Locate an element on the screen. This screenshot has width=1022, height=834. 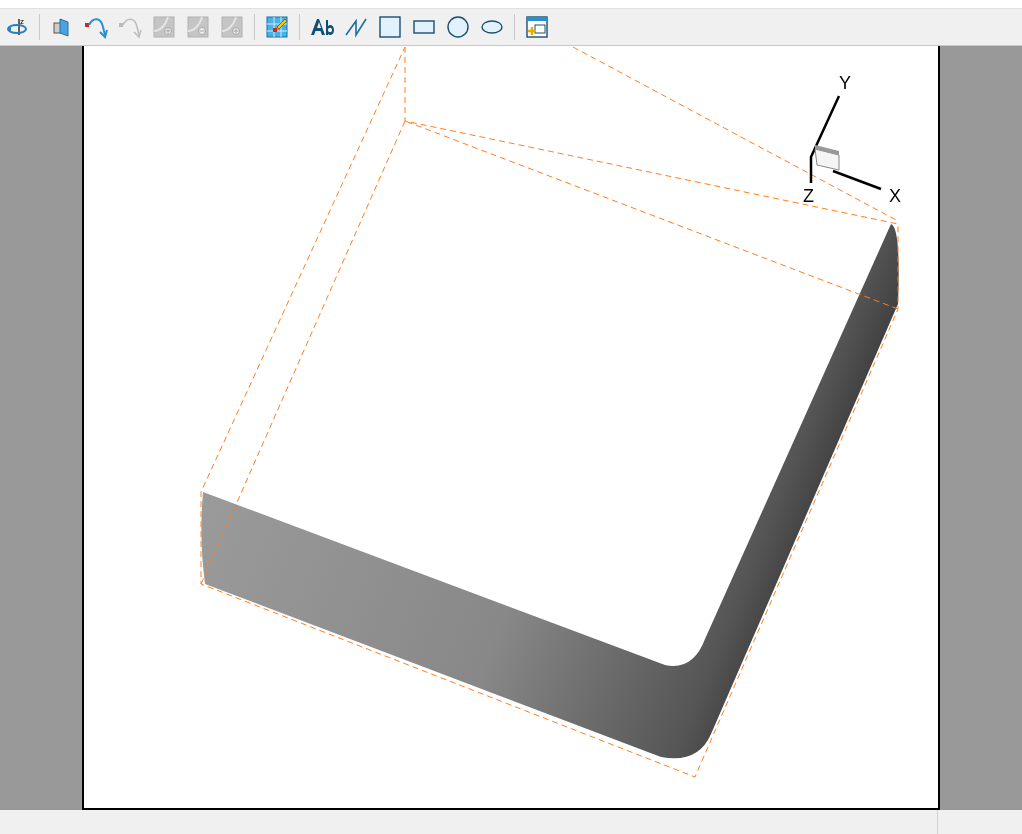
y-axis-label: Y is located at coordinates (845, 83).